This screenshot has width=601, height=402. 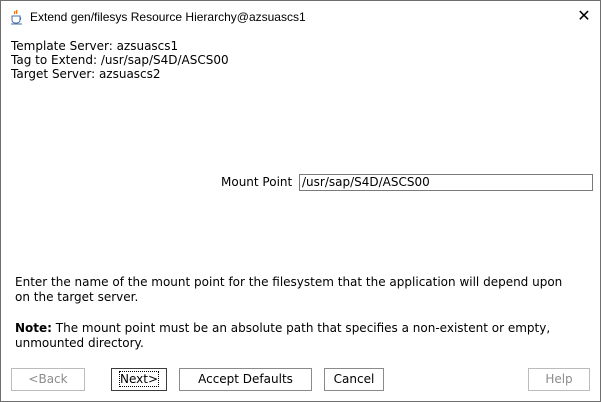 I want to click on cancel-button-label: Cancel, so click(x=354, y=379).